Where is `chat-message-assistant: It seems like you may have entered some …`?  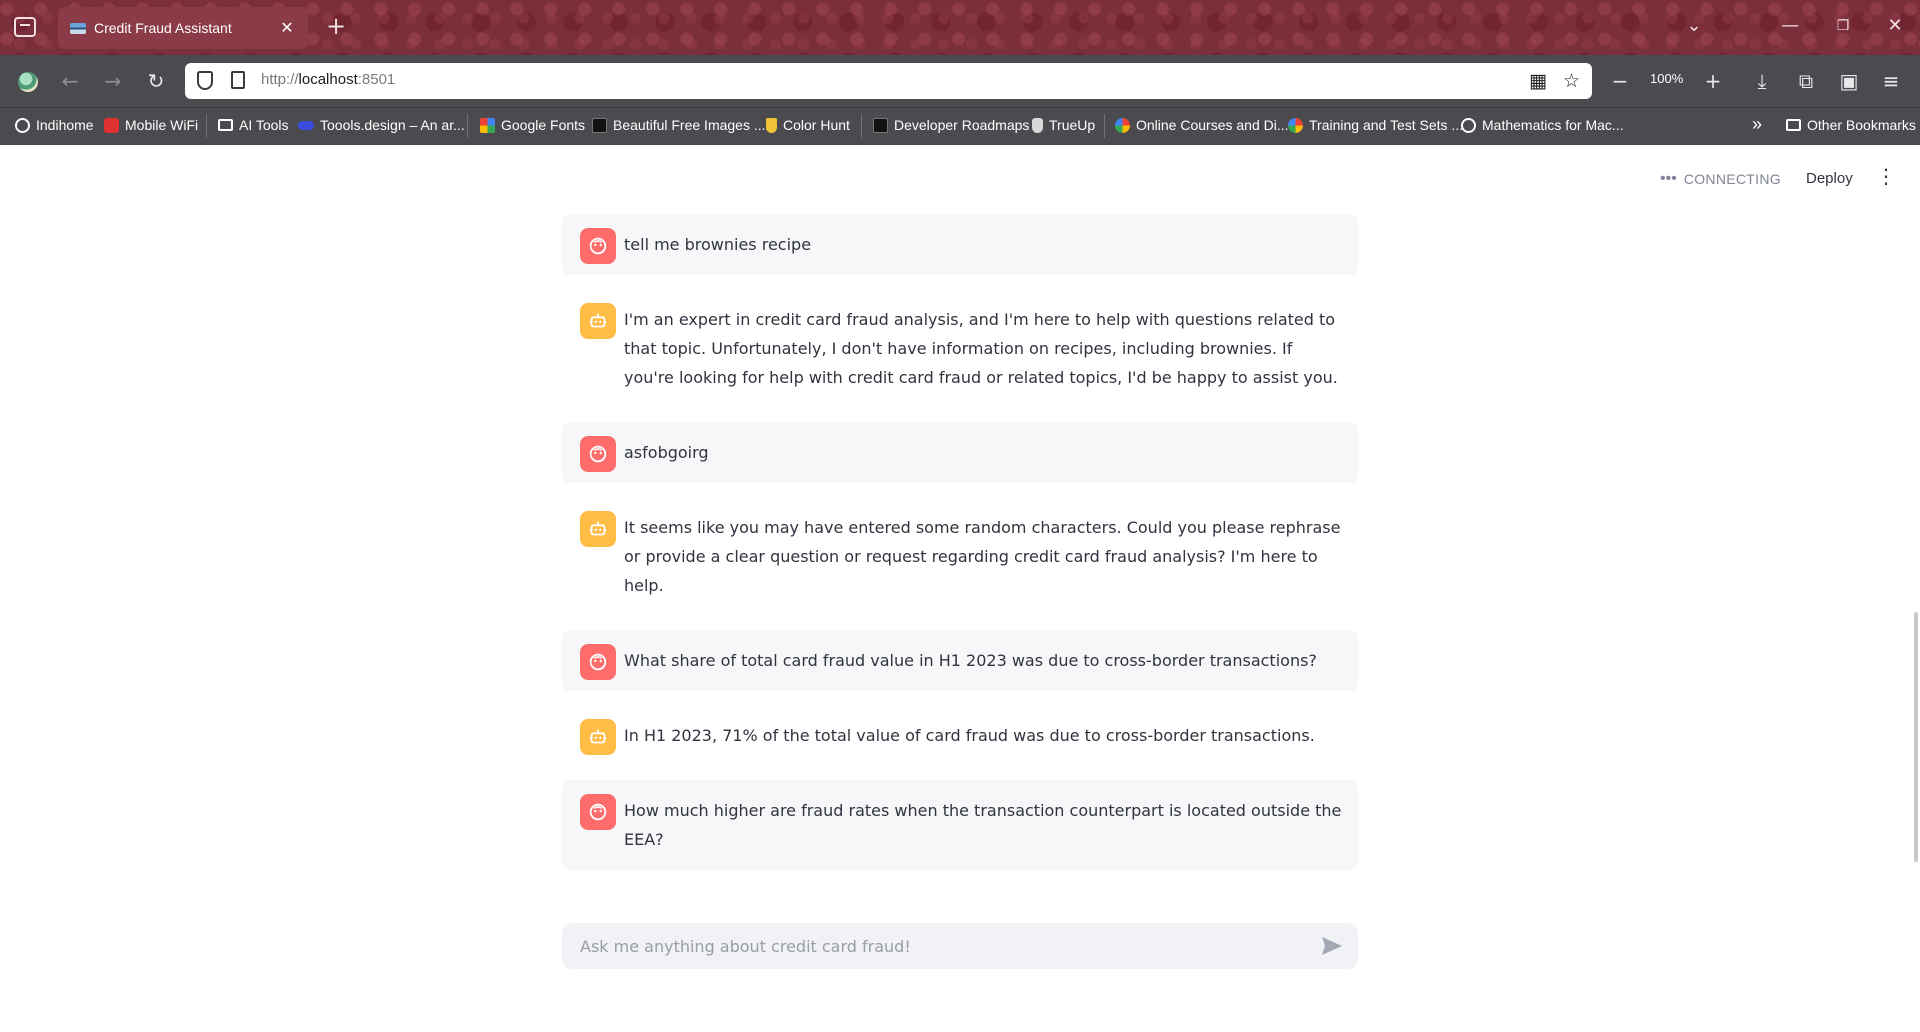
chat-message-assistant: It seems like you may have entered some … is located at coordinates (960, 556).